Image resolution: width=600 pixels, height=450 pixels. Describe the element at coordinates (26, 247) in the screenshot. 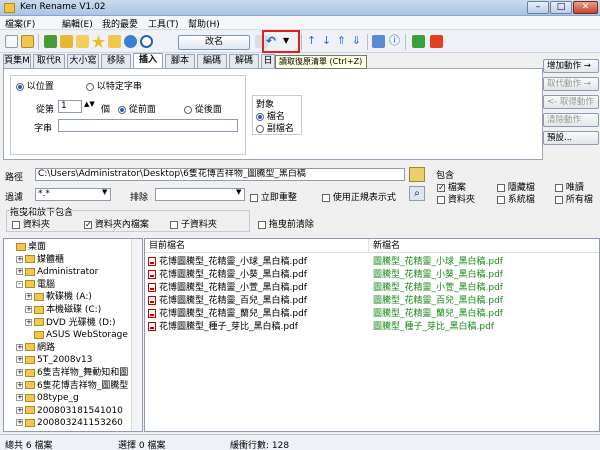

I see `tree-item: 桌面` at that location.